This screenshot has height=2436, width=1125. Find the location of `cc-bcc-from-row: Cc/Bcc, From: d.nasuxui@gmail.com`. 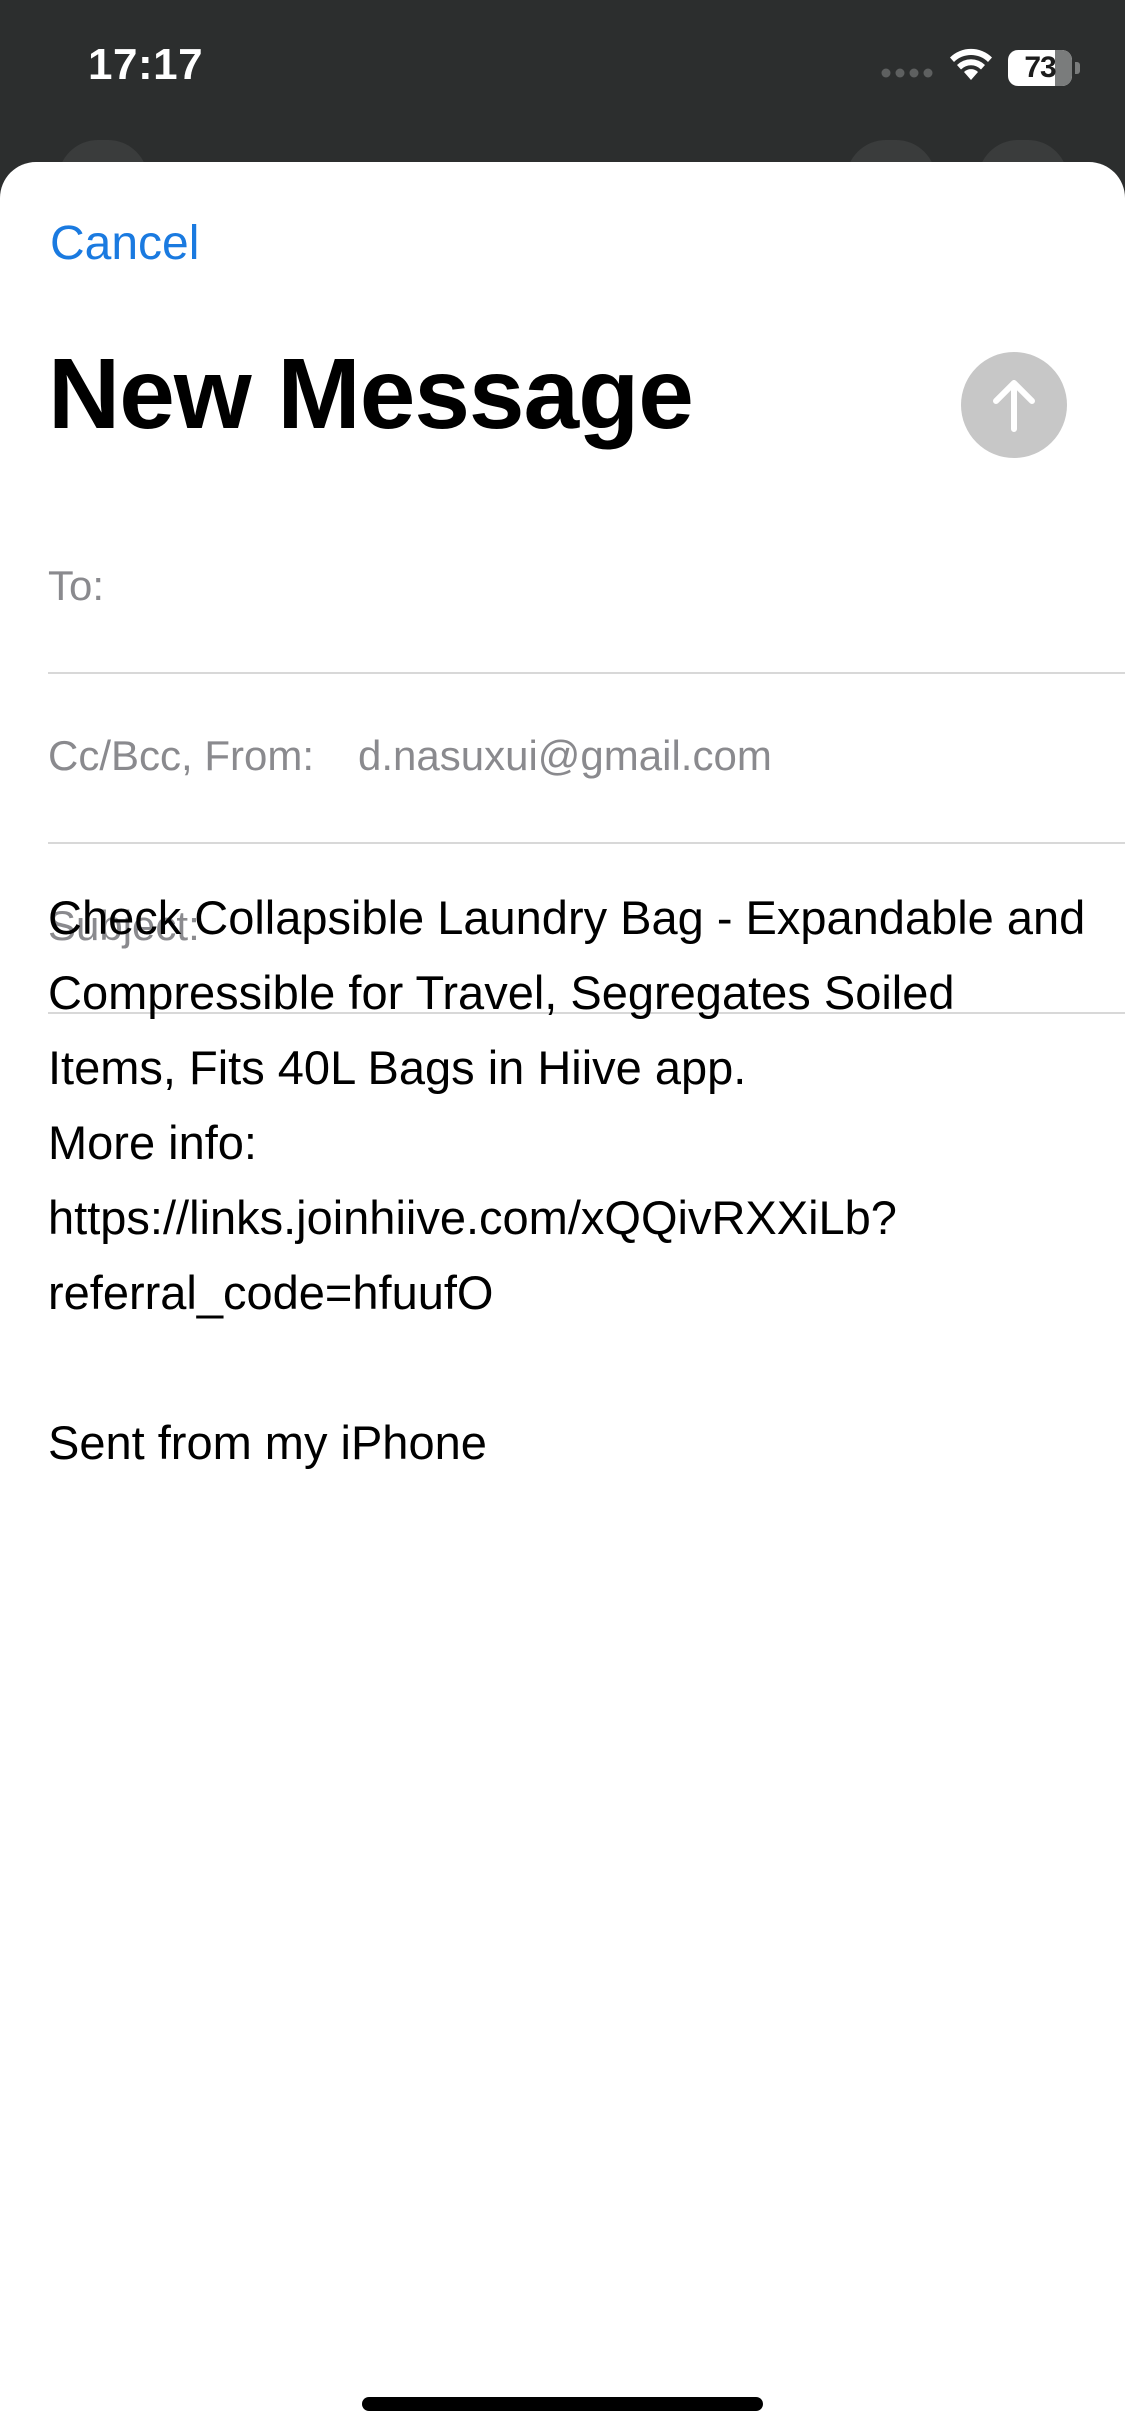

cc-bcc-from-row: Cc/Bcc, From: d.nasuxui@gmail.com is located at coordinates (586, 759).